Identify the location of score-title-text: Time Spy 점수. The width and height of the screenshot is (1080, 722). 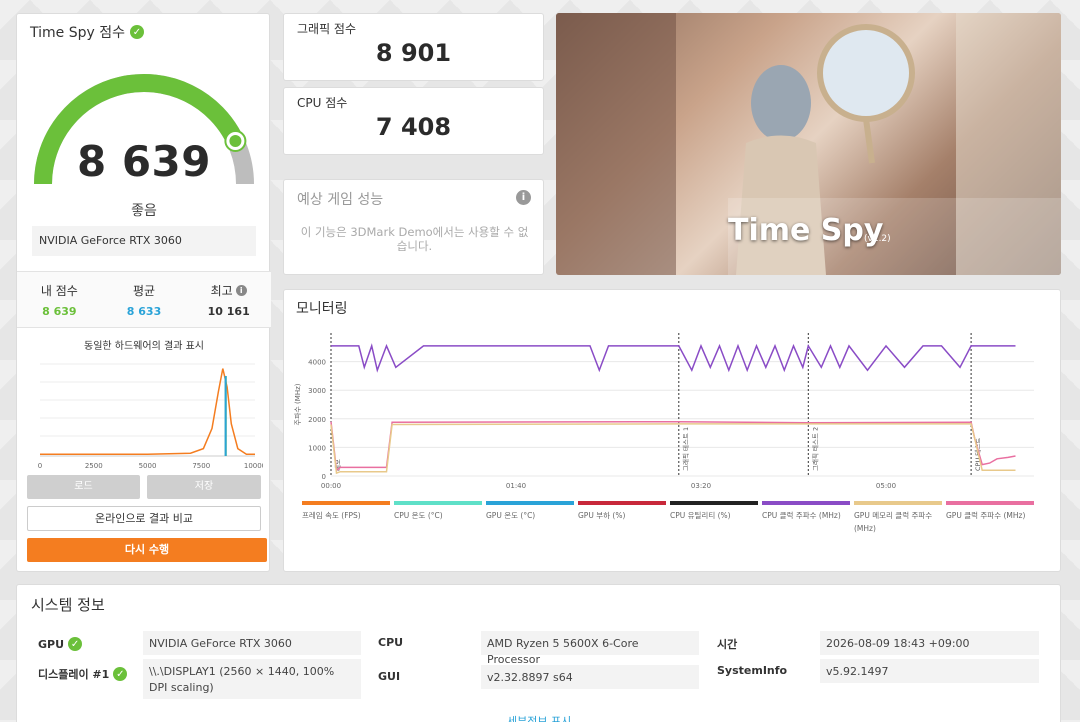
(77, 33).